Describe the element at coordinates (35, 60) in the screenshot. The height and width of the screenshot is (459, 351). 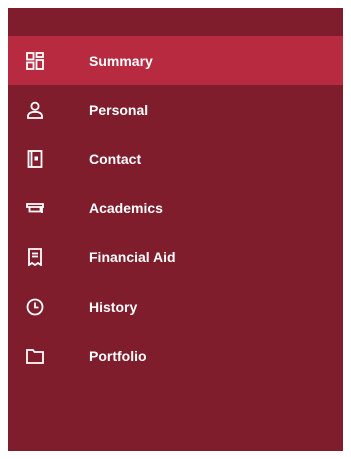
I see `dashboard-grid-icon` at that location.